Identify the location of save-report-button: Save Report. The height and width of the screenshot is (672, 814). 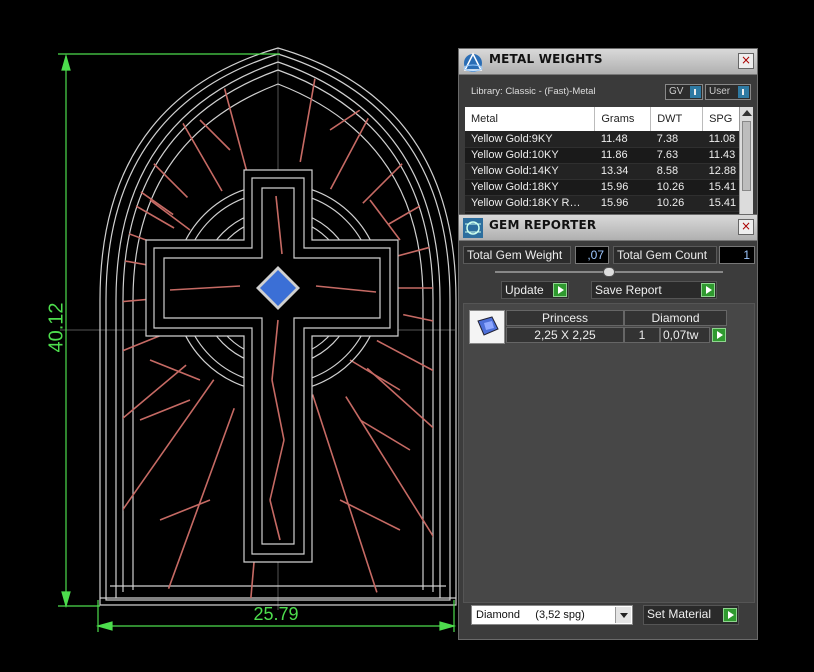
(654, 290).